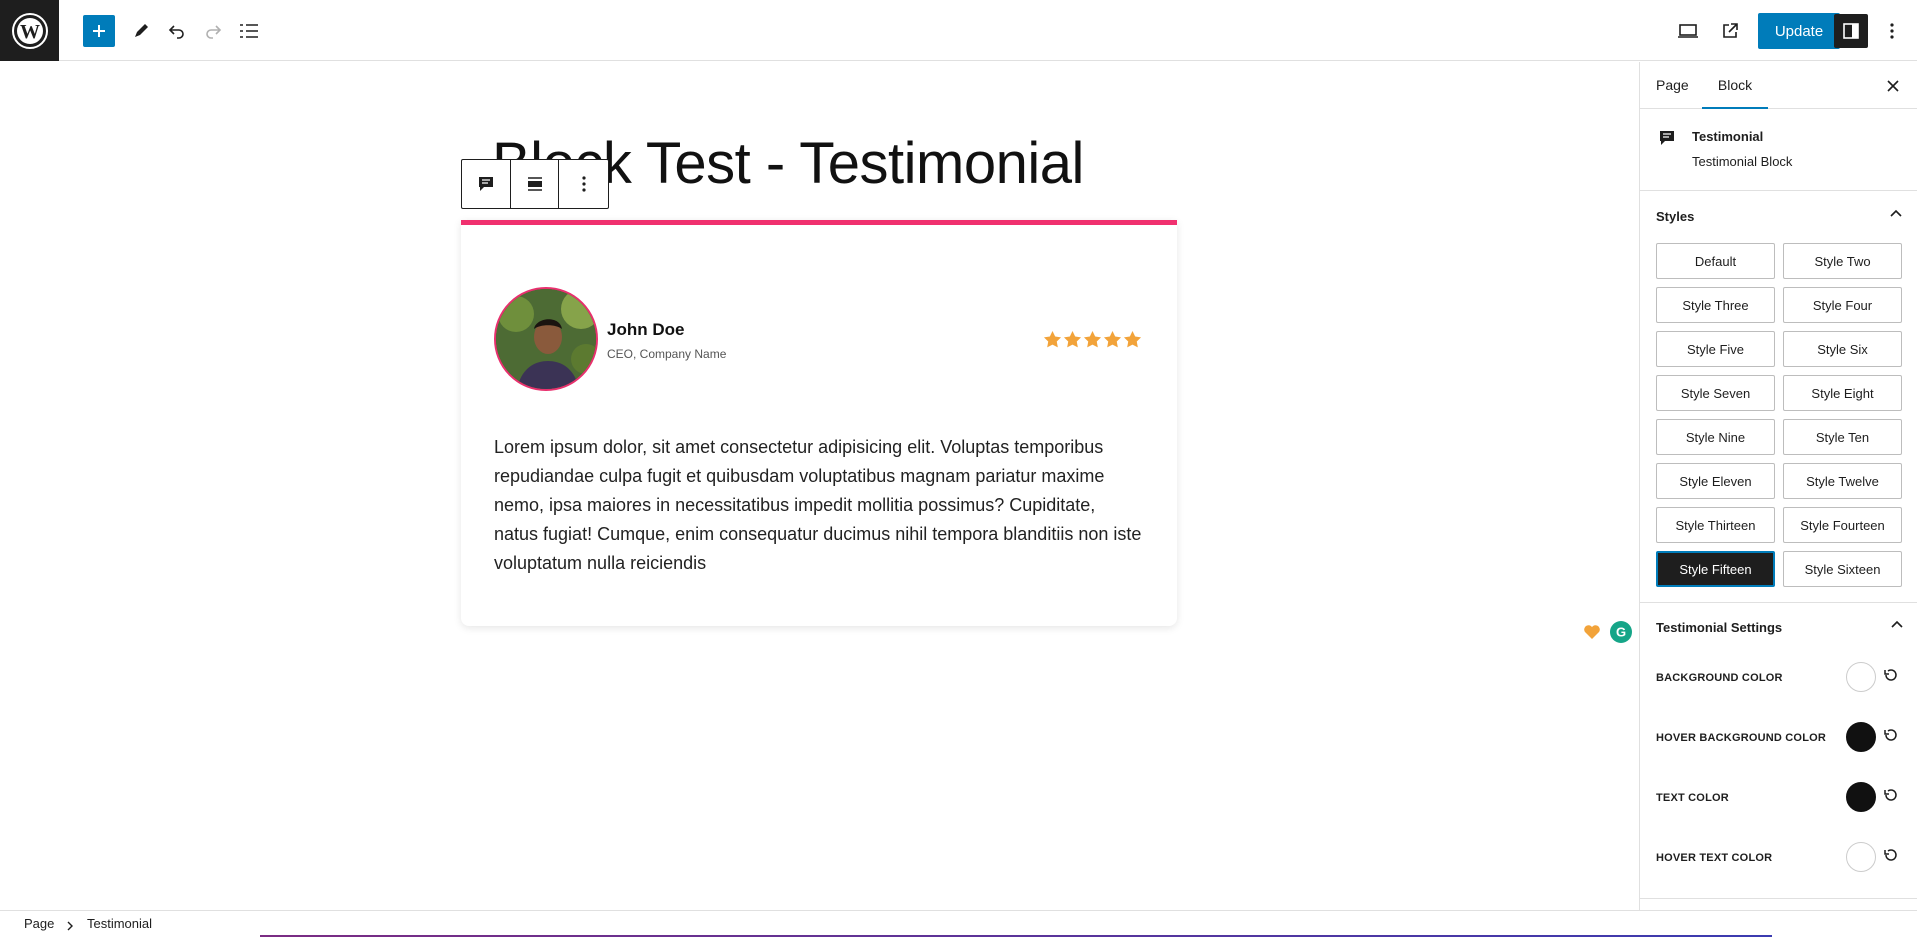 This screenshot has width=1917, height=937. Describe the element at coordinates (1842, 261) in the screenshot. I see `style-option-button: Style Two` at that location.